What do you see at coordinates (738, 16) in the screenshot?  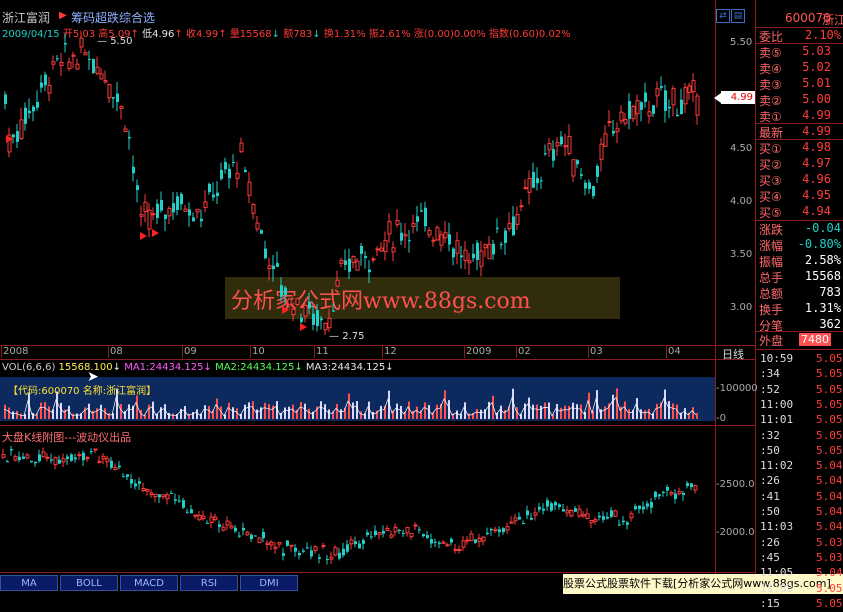 I see `layout-icon: ▤` at bounding box center [738, 16].